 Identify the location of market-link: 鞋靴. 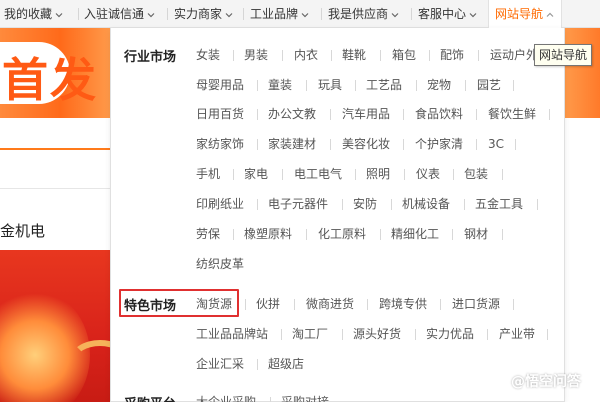
(354, 55).